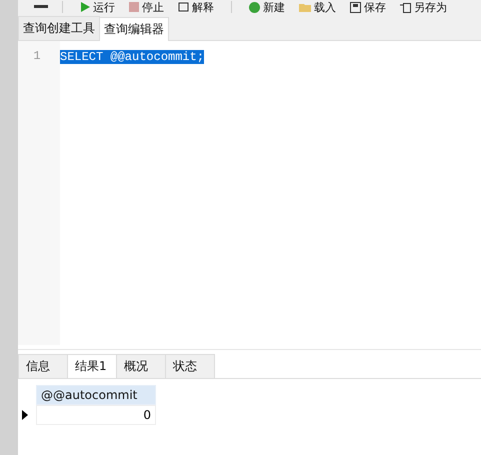 Image resolution: width=481 pixels, height=455 pixels. I want to click on editor-tab: 查询创建工具, so click(59, 28).